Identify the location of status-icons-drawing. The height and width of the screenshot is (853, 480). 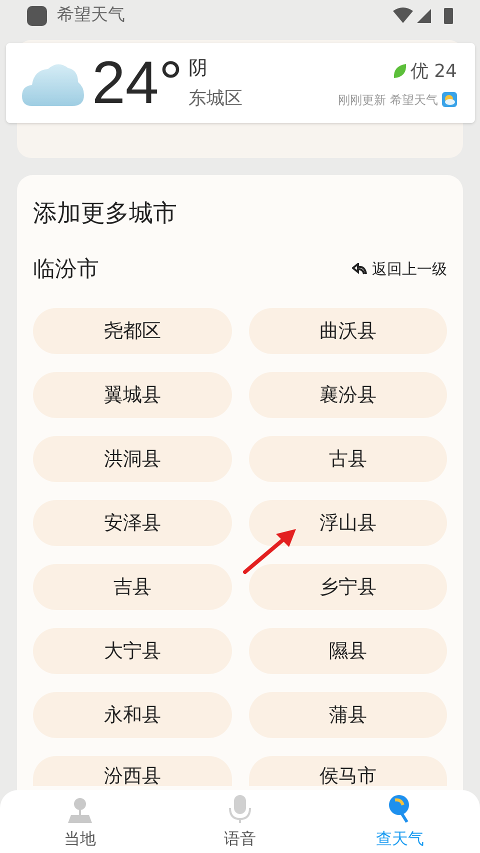
(423, 16).